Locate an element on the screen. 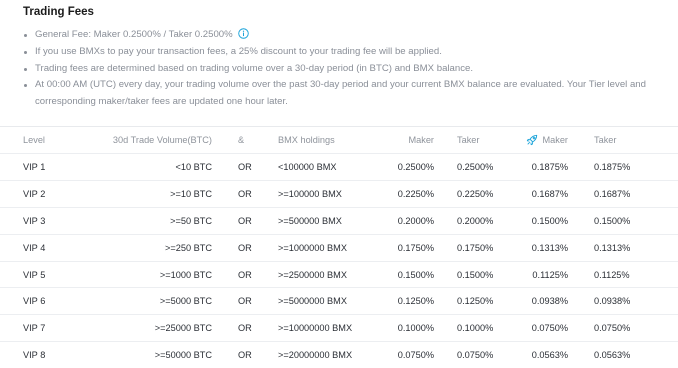  cell-level: VIP 6 is located at coordinates (34, 301).